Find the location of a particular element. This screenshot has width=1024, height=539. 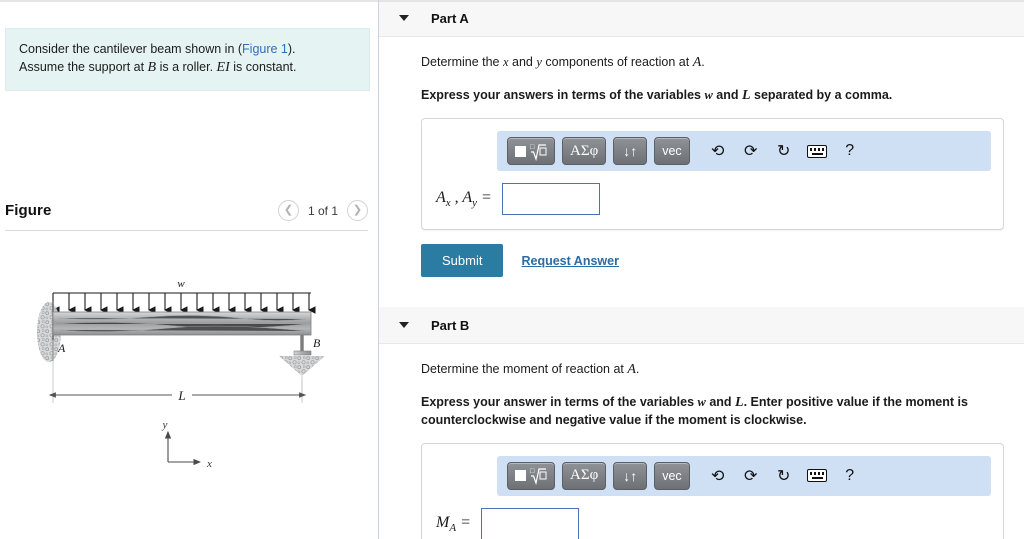

part-a-answer-input is located at coordinates (550, 199).